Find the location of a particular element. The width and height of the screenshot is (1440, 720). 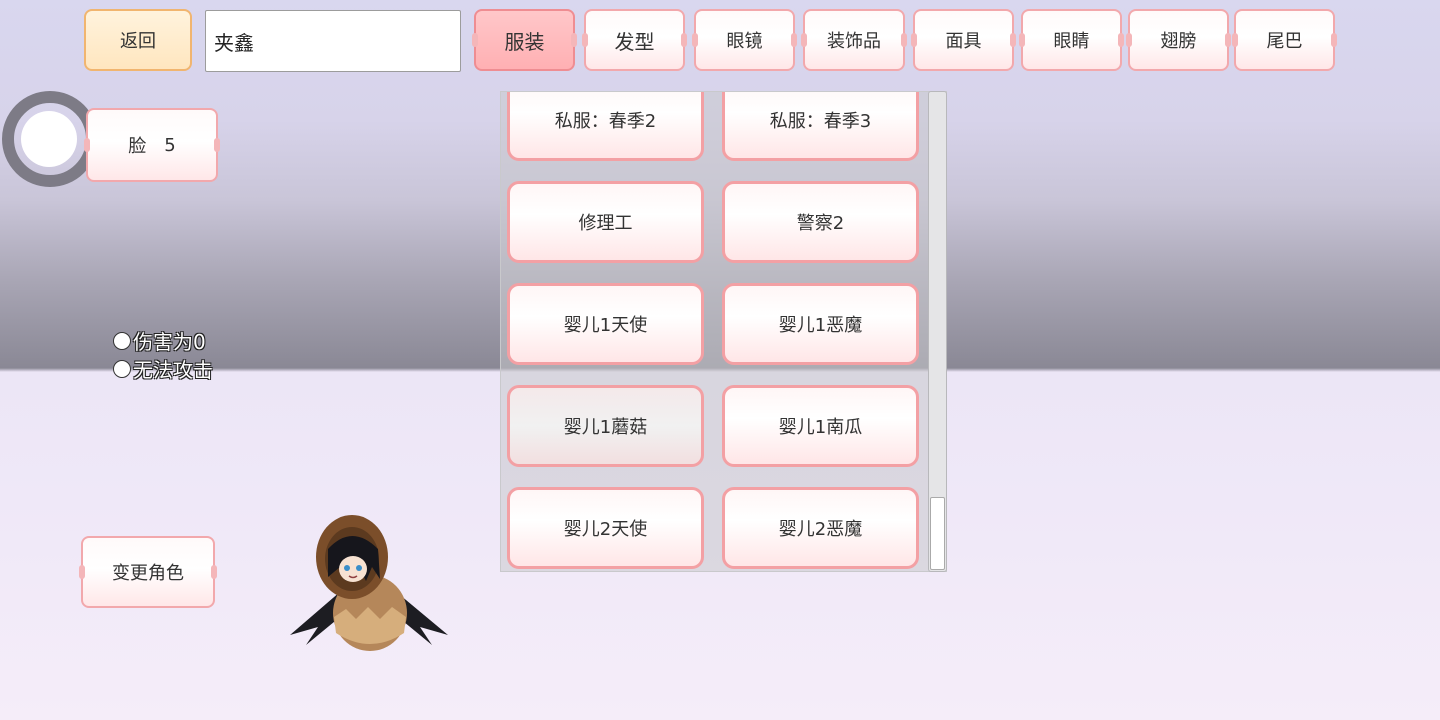

tab-label: 眼镜 is located at coordinates (744, 41).